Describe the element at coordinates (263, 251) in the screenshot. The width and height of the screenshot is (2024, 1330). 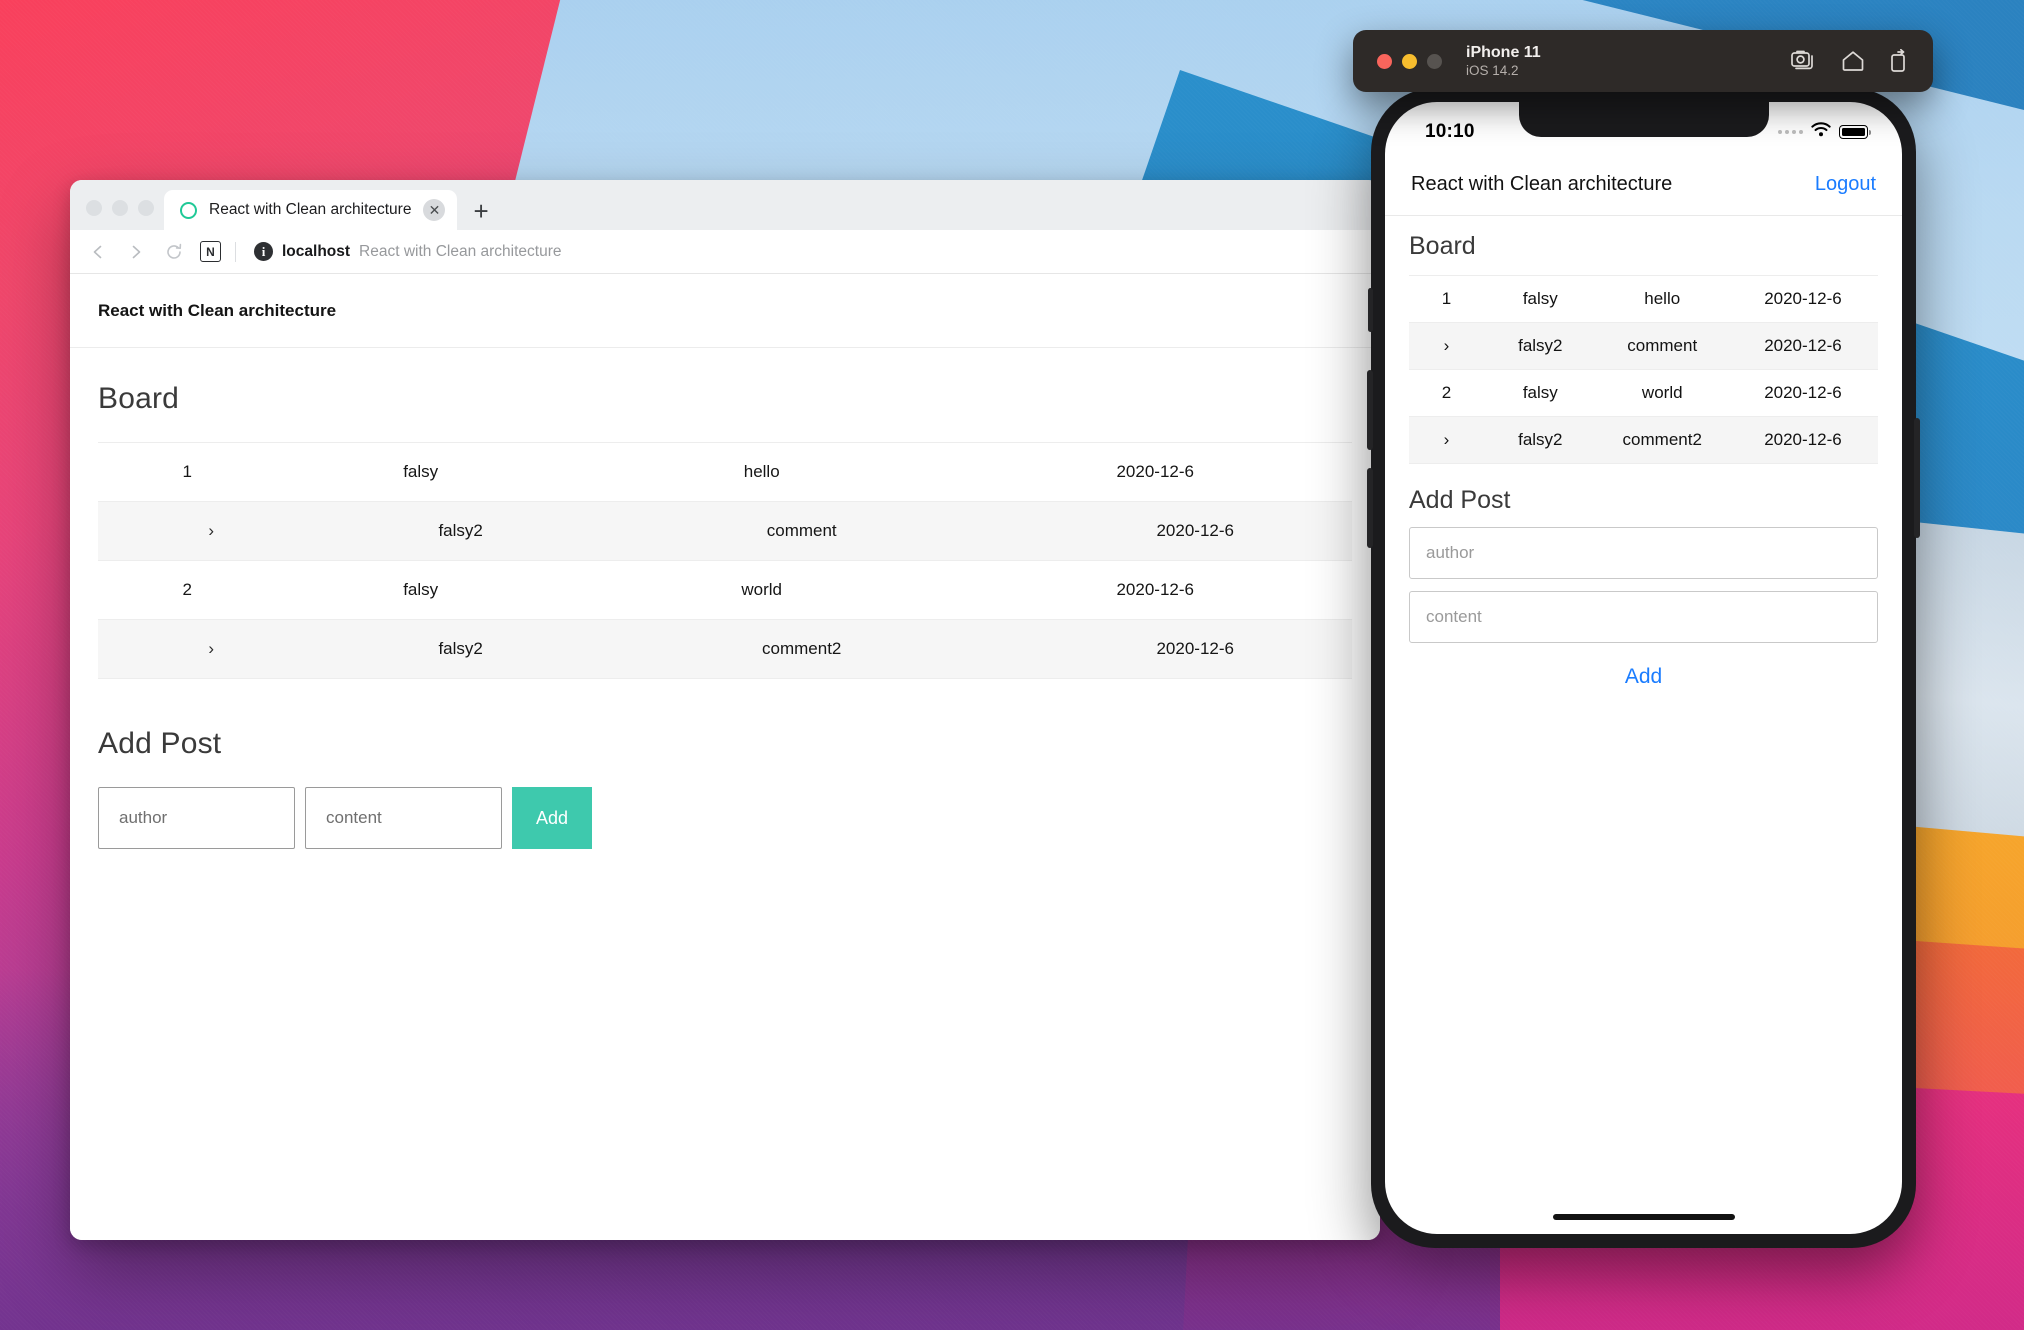
I see `info-icon: i` at that location.